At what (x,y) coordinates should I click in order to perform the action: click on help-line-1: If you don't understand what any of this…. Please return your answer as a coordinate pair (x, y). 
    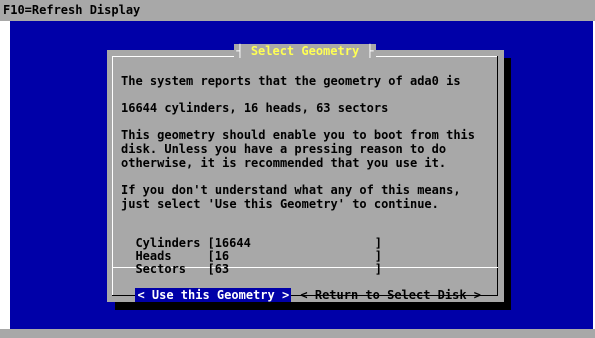
    Looking at the image, I should click on (291, 190).